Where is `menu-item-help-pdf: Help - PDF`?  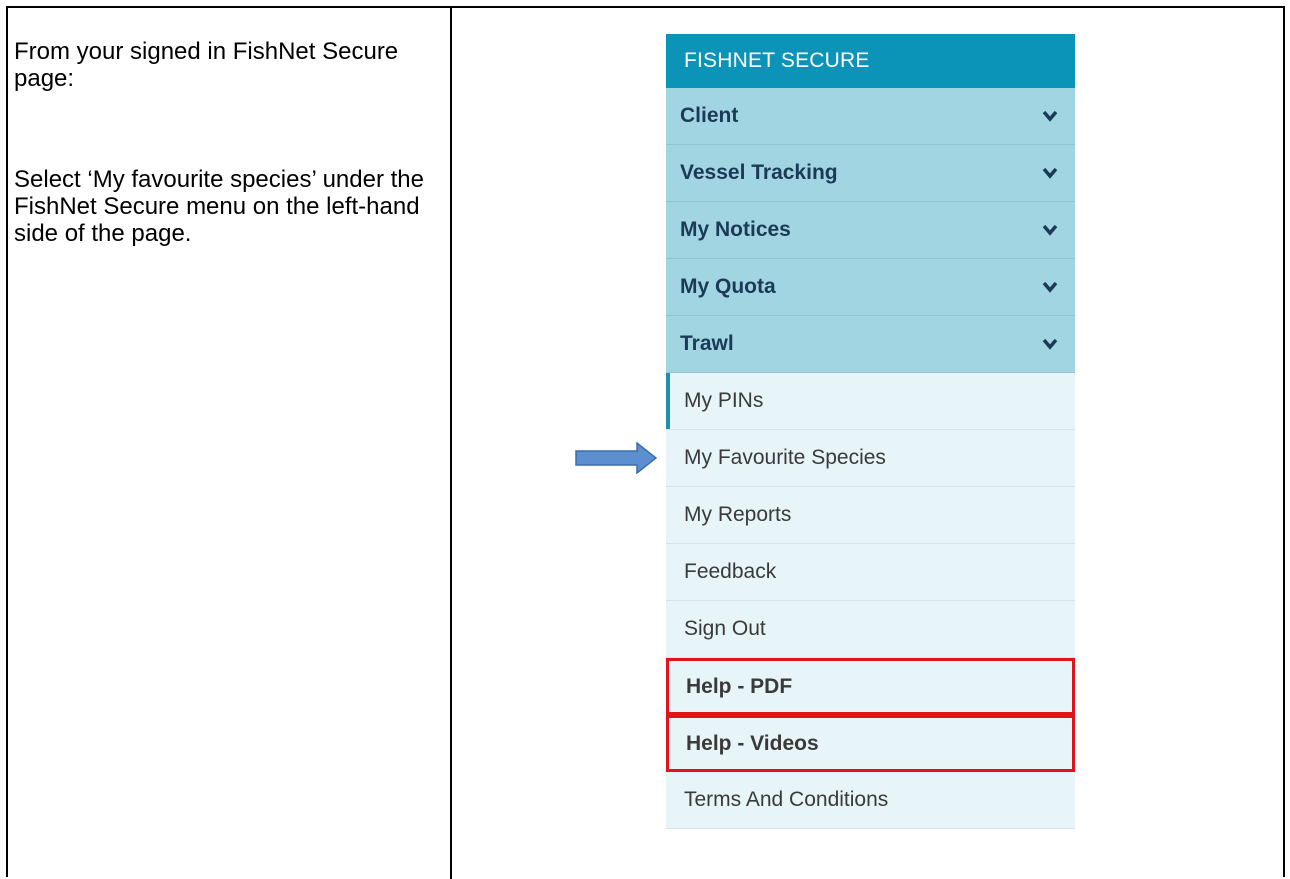 menu-item-help-pdf: Help - PDF is located at coordinates (870, 686).